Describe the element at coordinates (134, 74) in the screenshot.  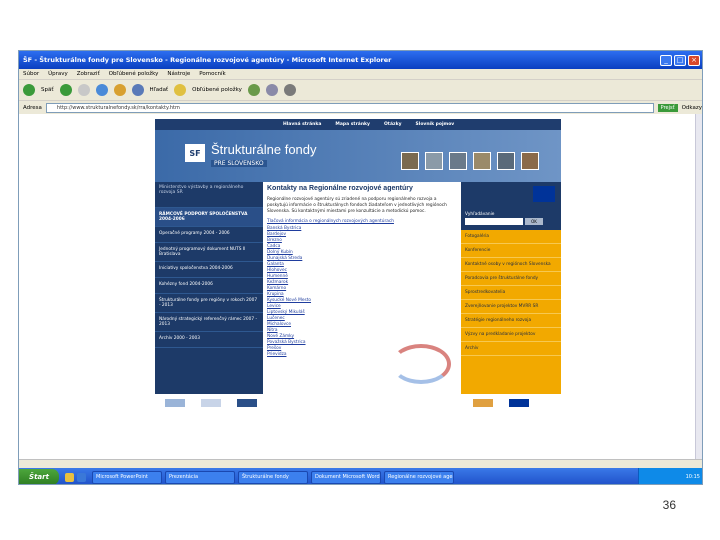
I see `menu-favorites: Obľúbené položky` at that location.